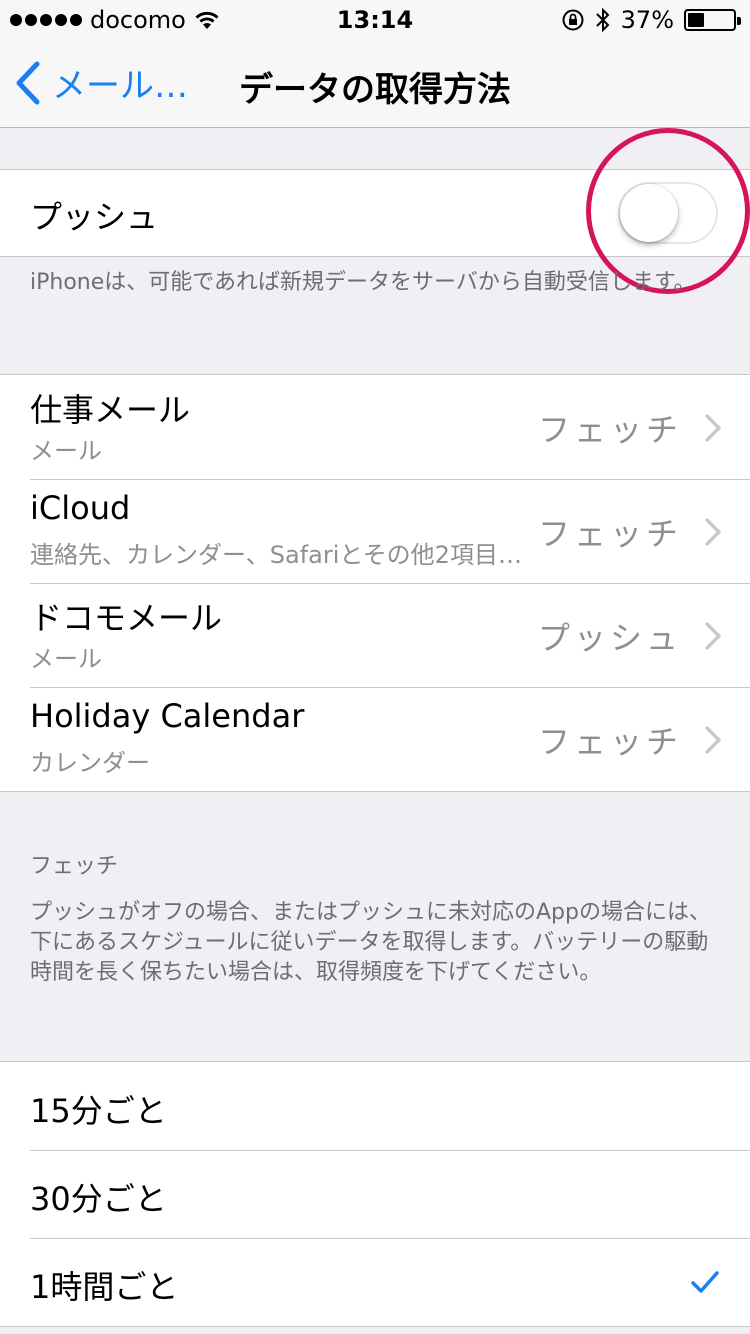 The height and width of the screenshot is (1334, 750). Describe the element at coordinates (90, 763) in the screenshot. I see `account-subtitle: カレンダー` at that location.